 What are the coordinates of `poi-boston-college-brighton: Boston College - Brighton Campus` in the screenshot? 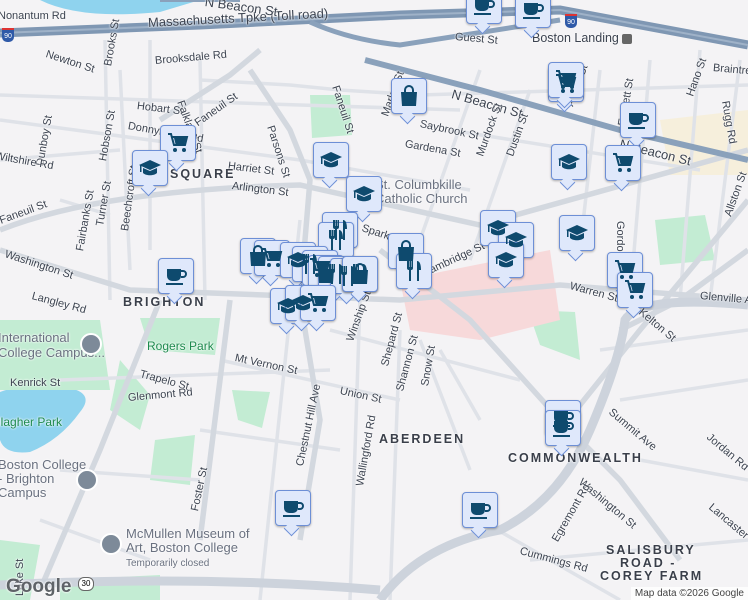 It's located at (43, 479).